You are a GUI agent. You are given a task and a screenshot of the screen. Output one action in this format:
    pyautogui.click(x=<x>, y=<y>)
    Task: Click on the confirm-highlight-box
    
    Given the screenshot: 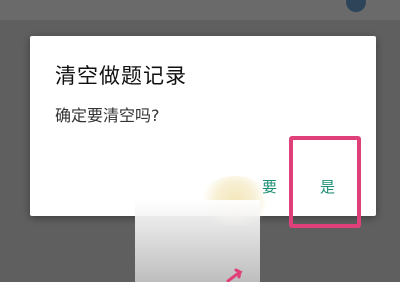 What is the action you would take?
    pyautogui.click(x=325, y=182)
    